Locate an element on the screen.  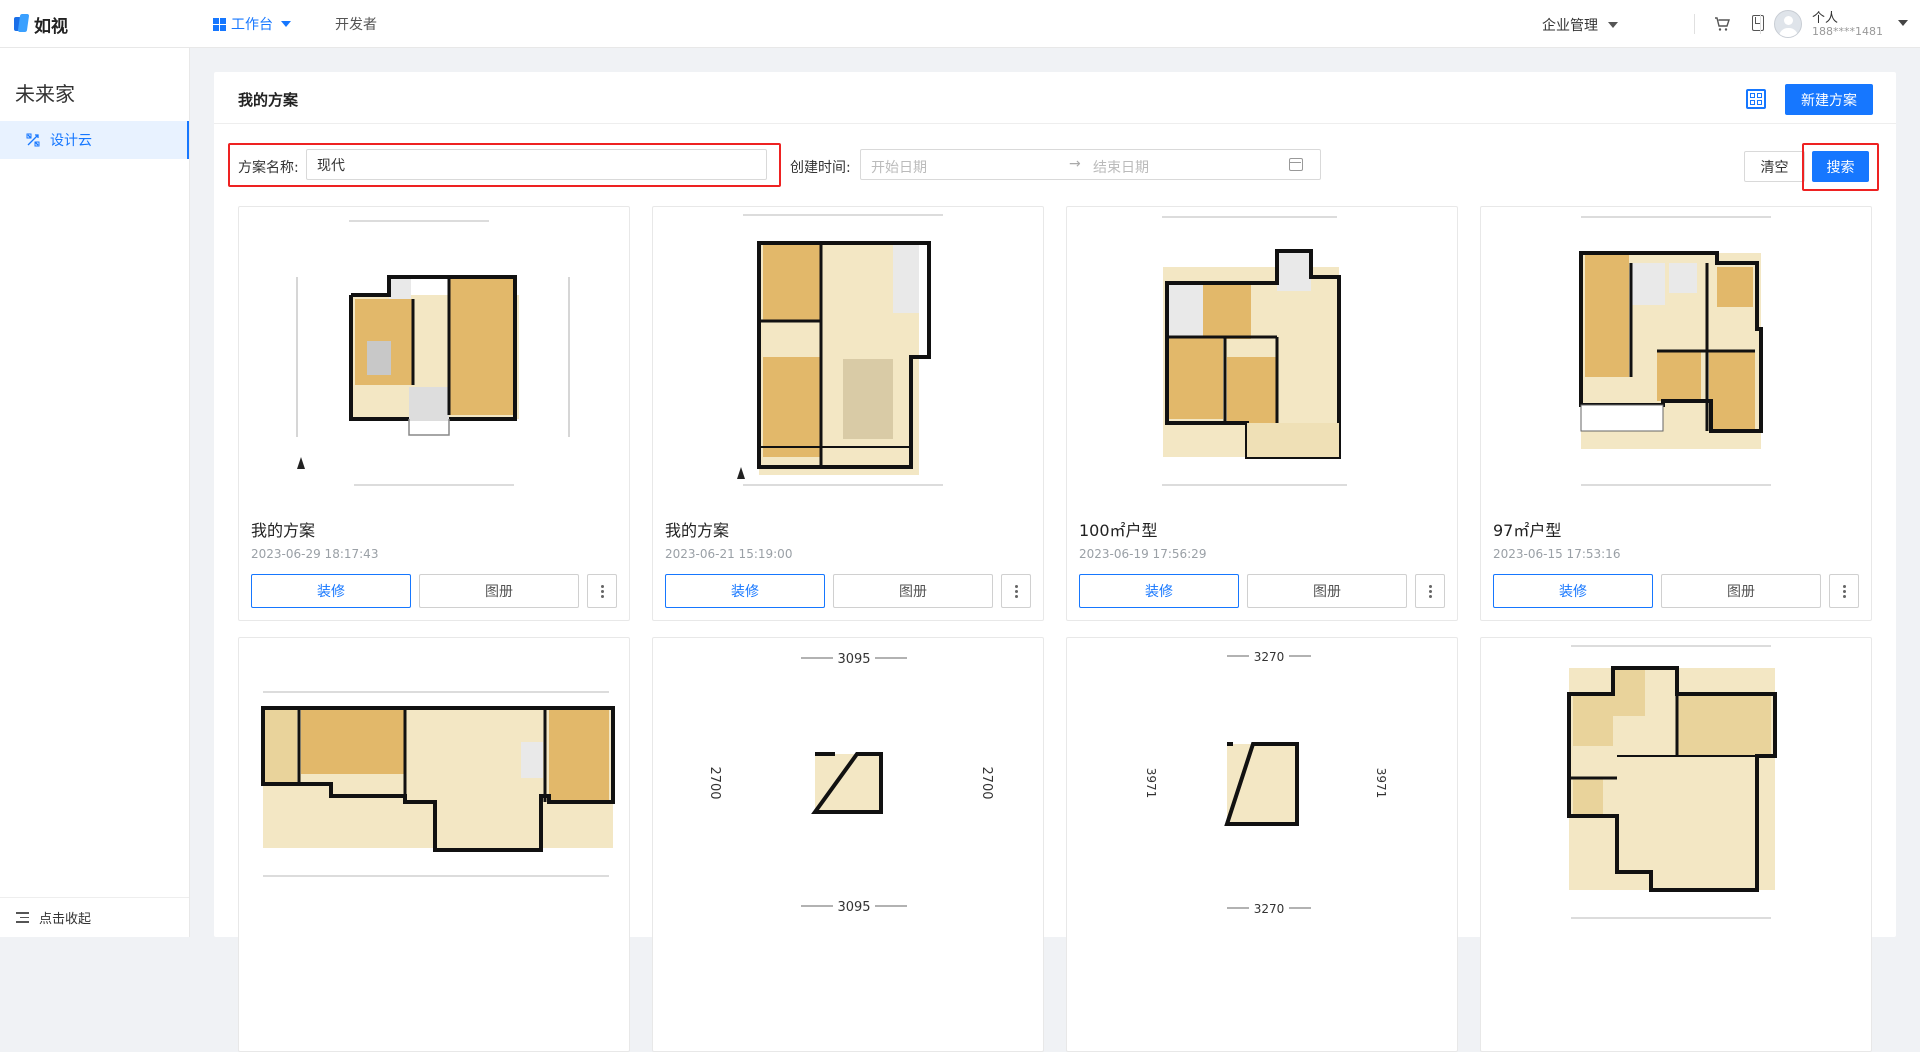
card-date: 2023-06-29 18:17:43 is located at coordinates (315, 554).